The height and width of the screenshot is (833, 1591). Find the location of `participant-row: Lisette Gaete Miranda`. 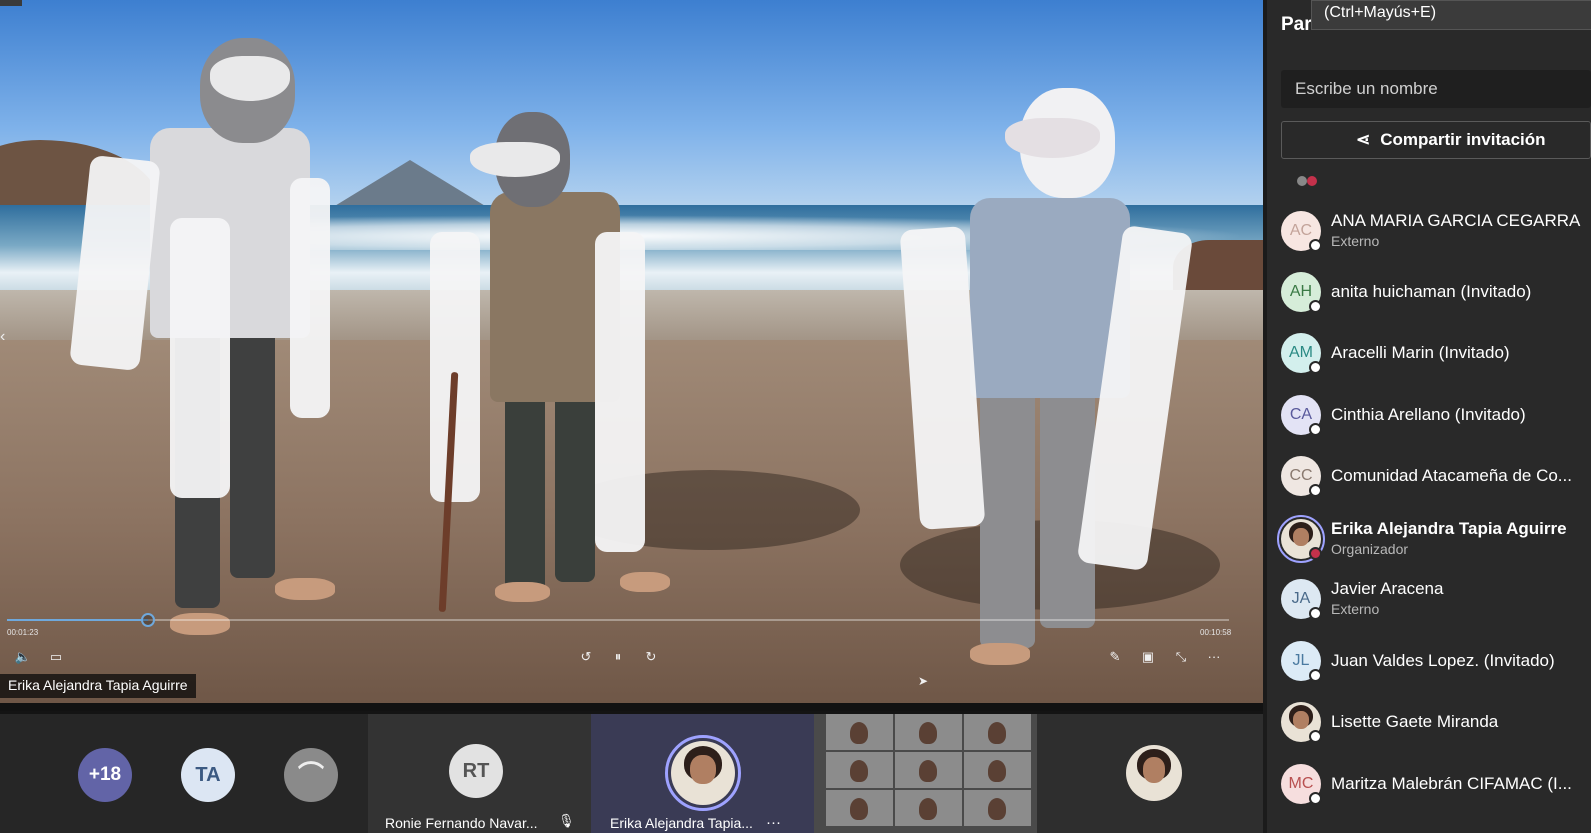

participant-row: Lisette Gaete Miranda is located at coordinates (1436, 724).